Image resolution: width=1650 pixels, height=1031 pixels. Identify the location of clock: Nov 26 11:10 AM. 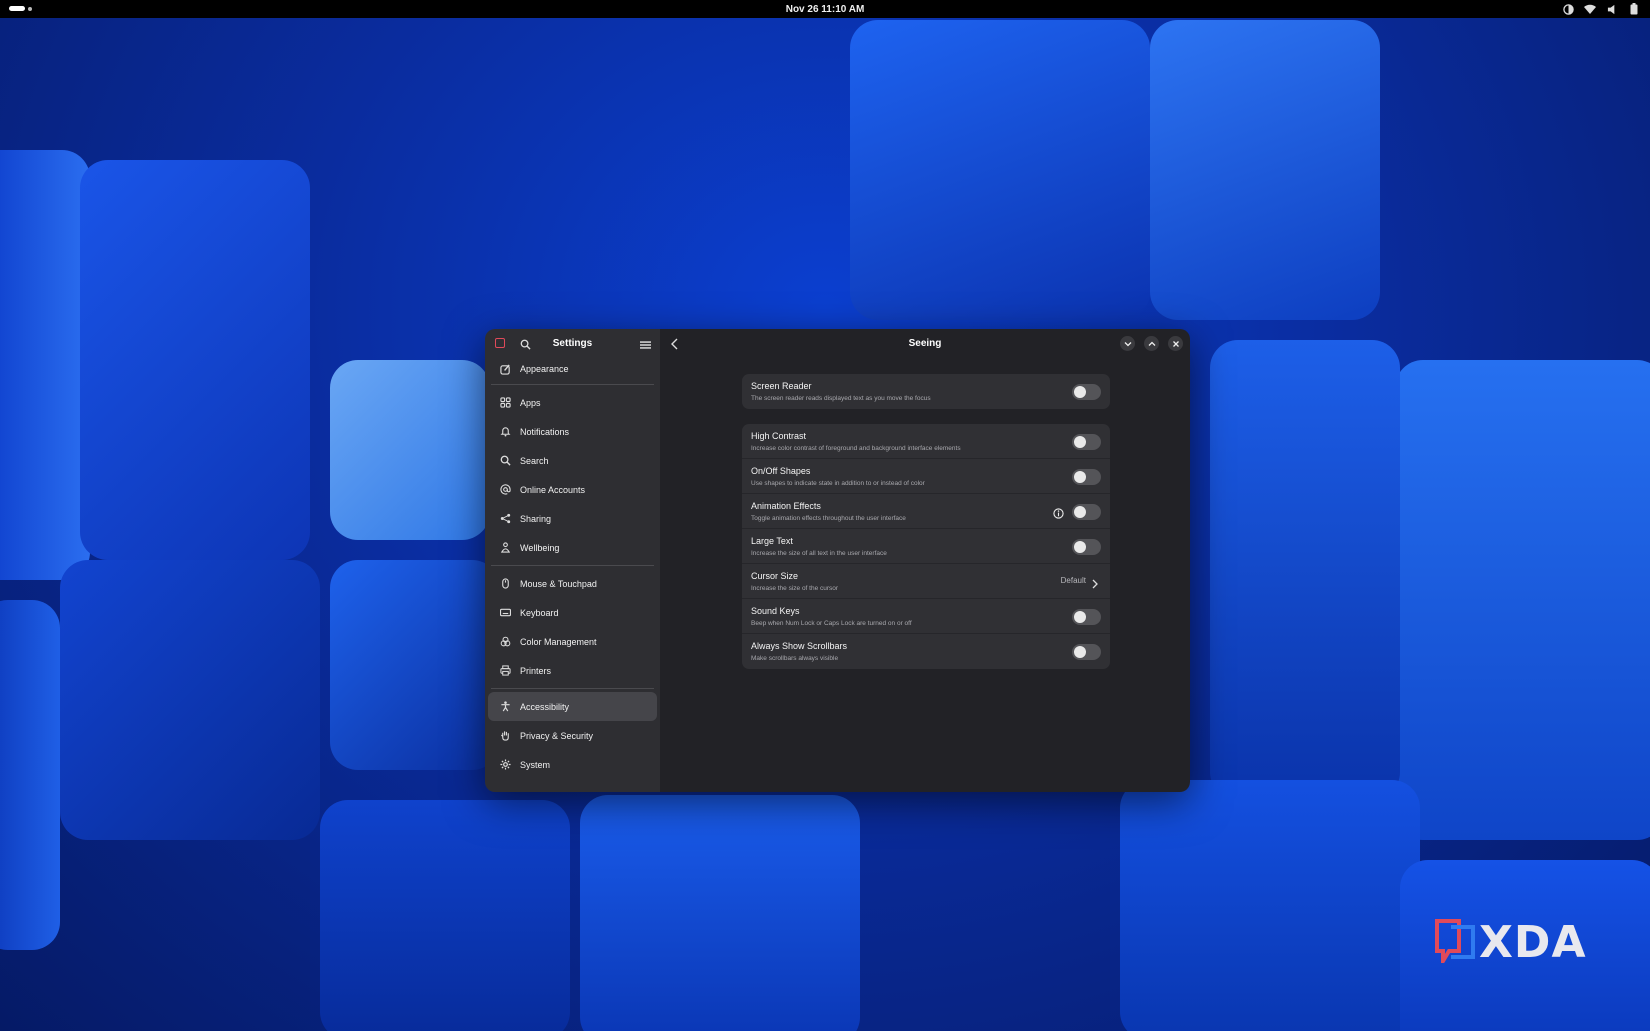
(825, 9).